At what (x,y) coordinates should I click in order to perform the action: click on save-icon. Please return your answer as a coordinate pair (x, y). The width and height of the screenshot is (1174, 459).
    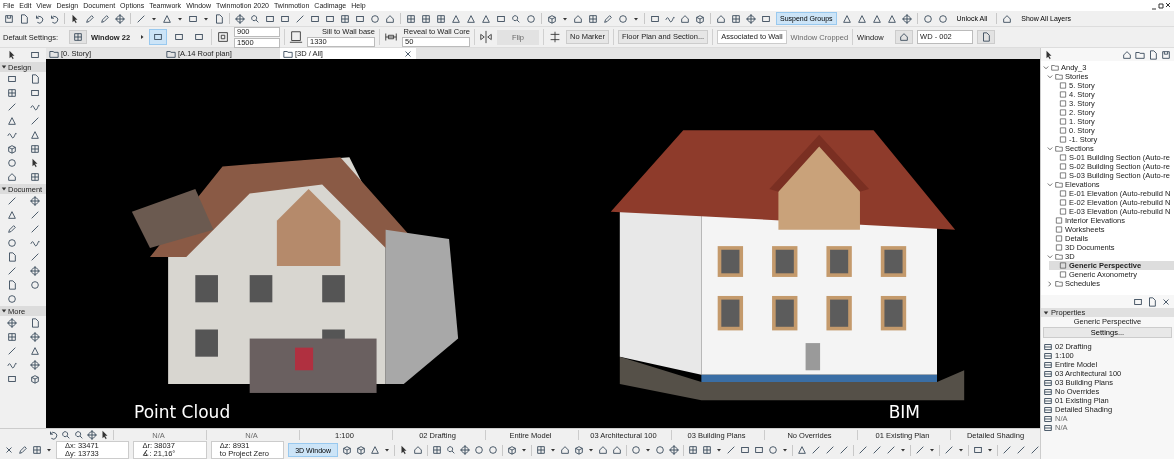
    Looking at the image, I should click on (9, 18).